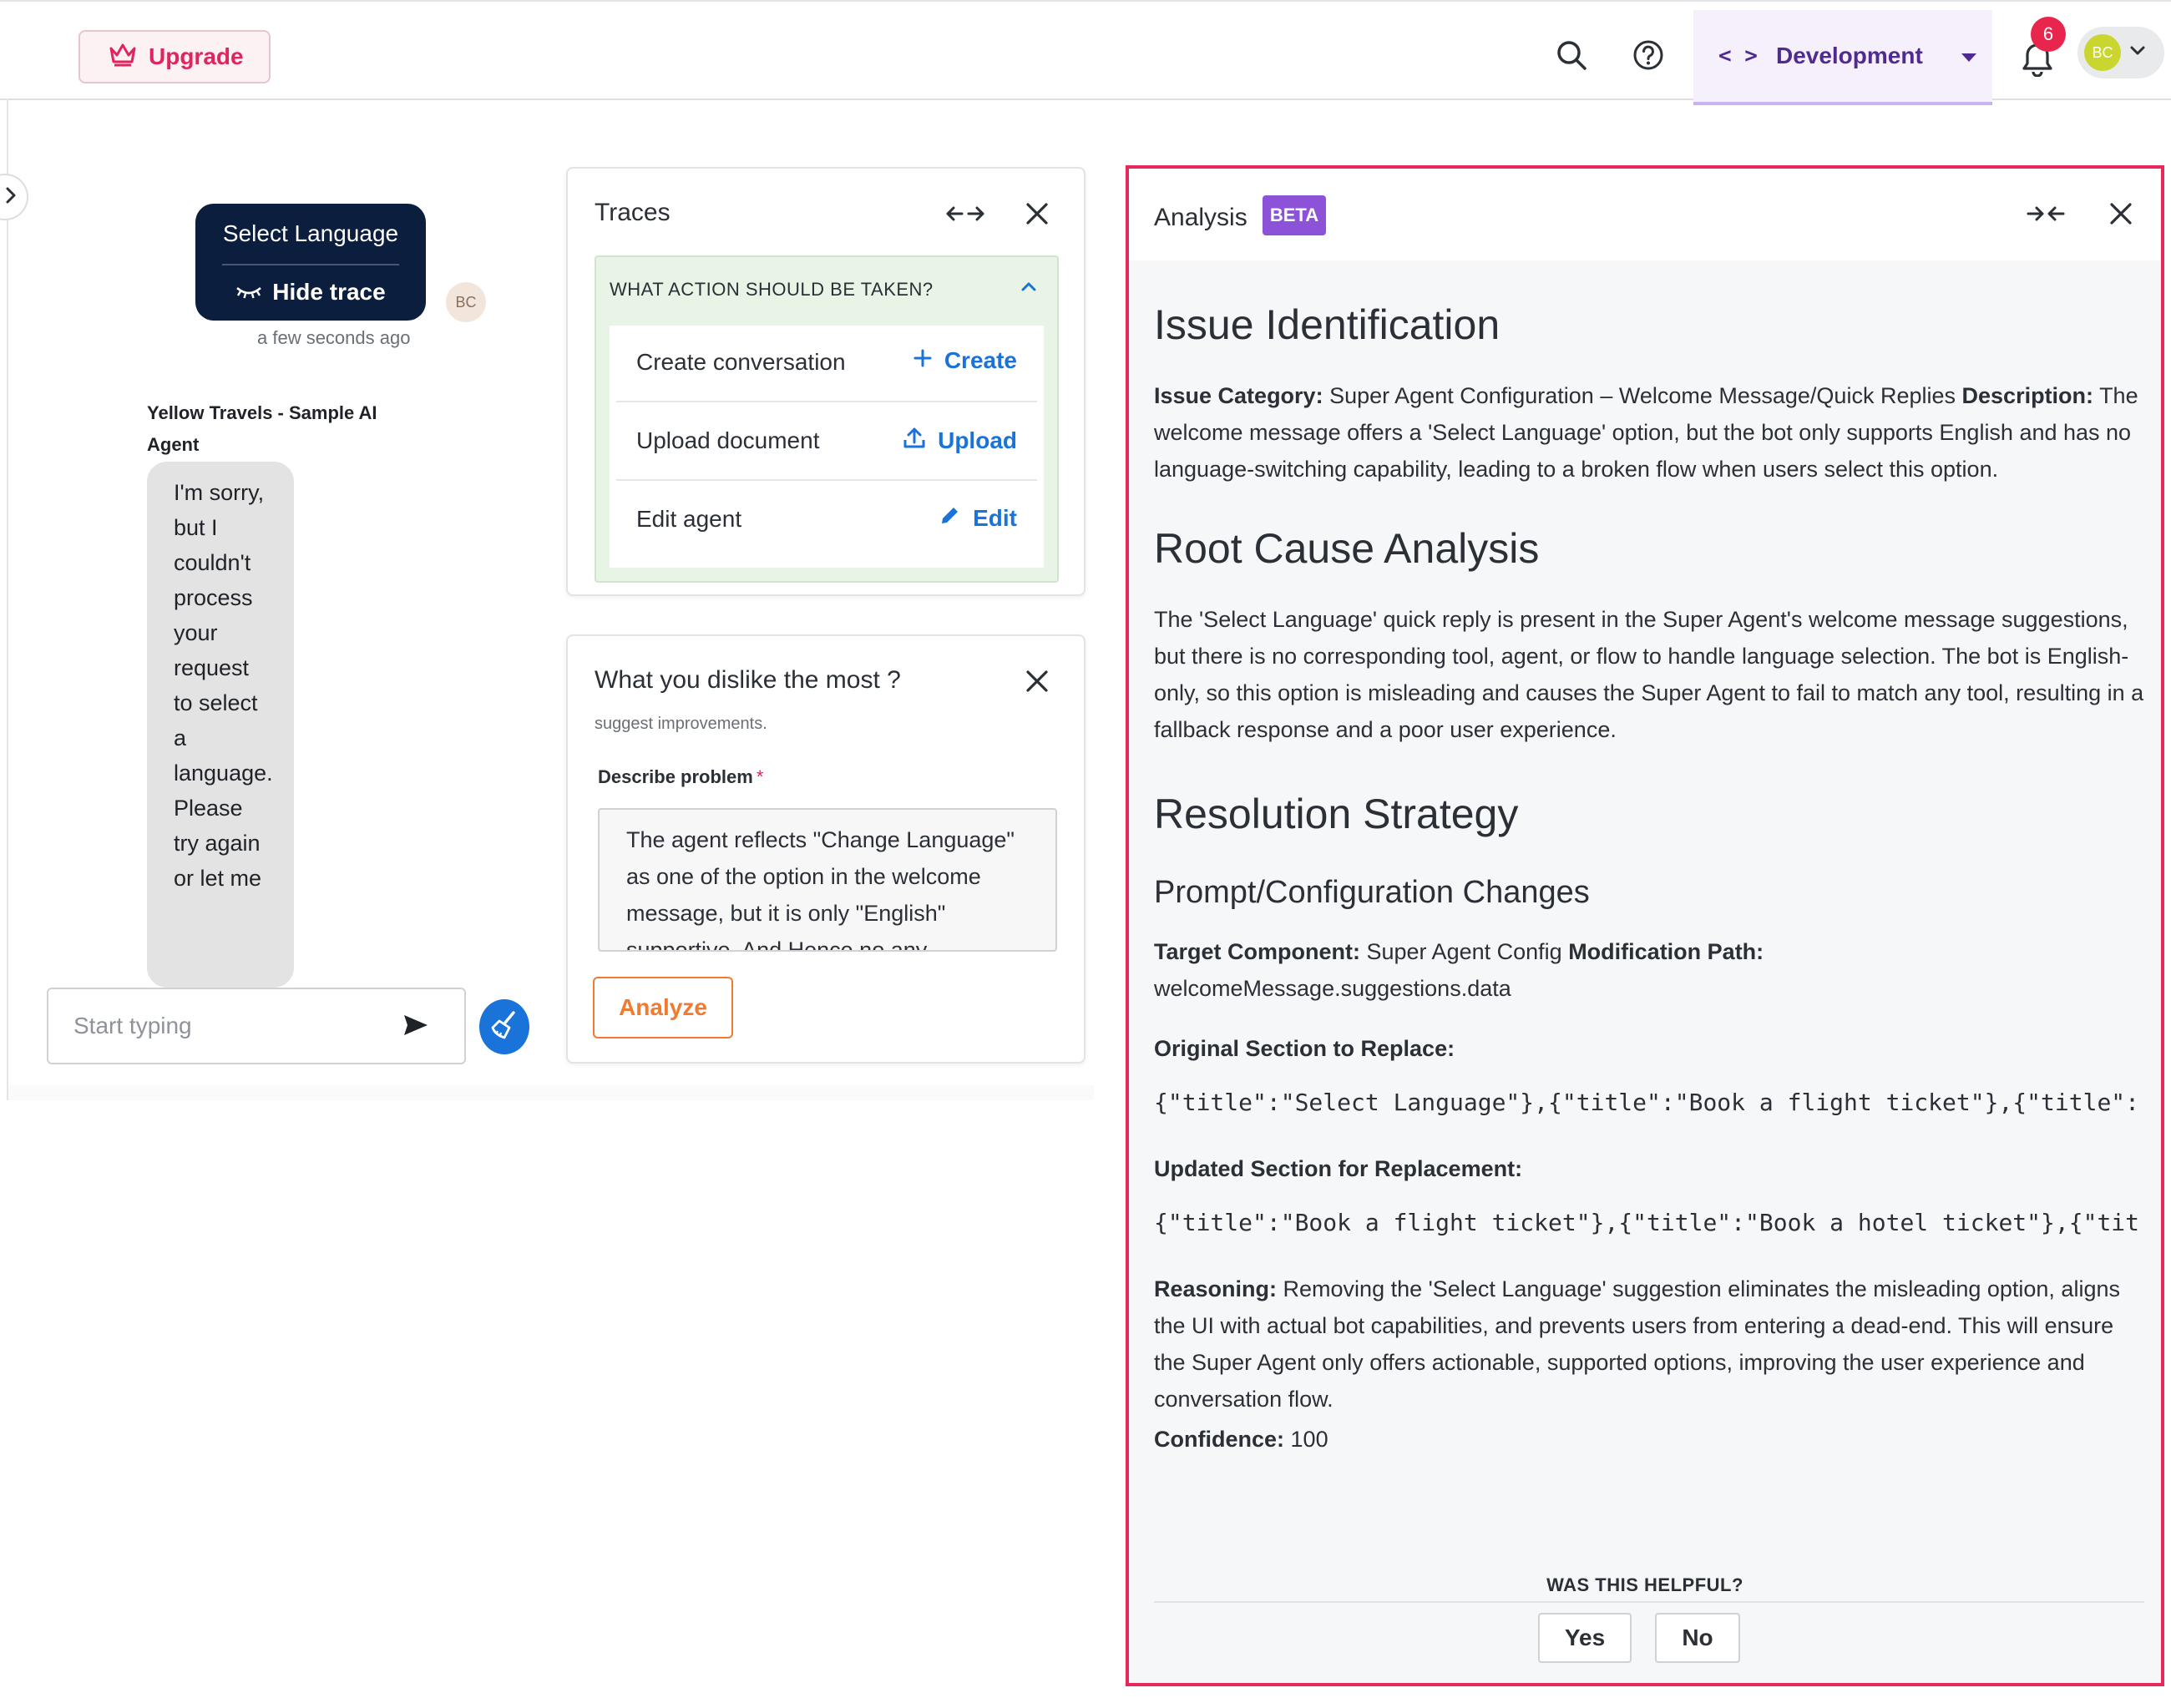 Image resolution: width=2171 pixels, height=1708 pixels. I want to click on help-icon, so click(1648, 57).